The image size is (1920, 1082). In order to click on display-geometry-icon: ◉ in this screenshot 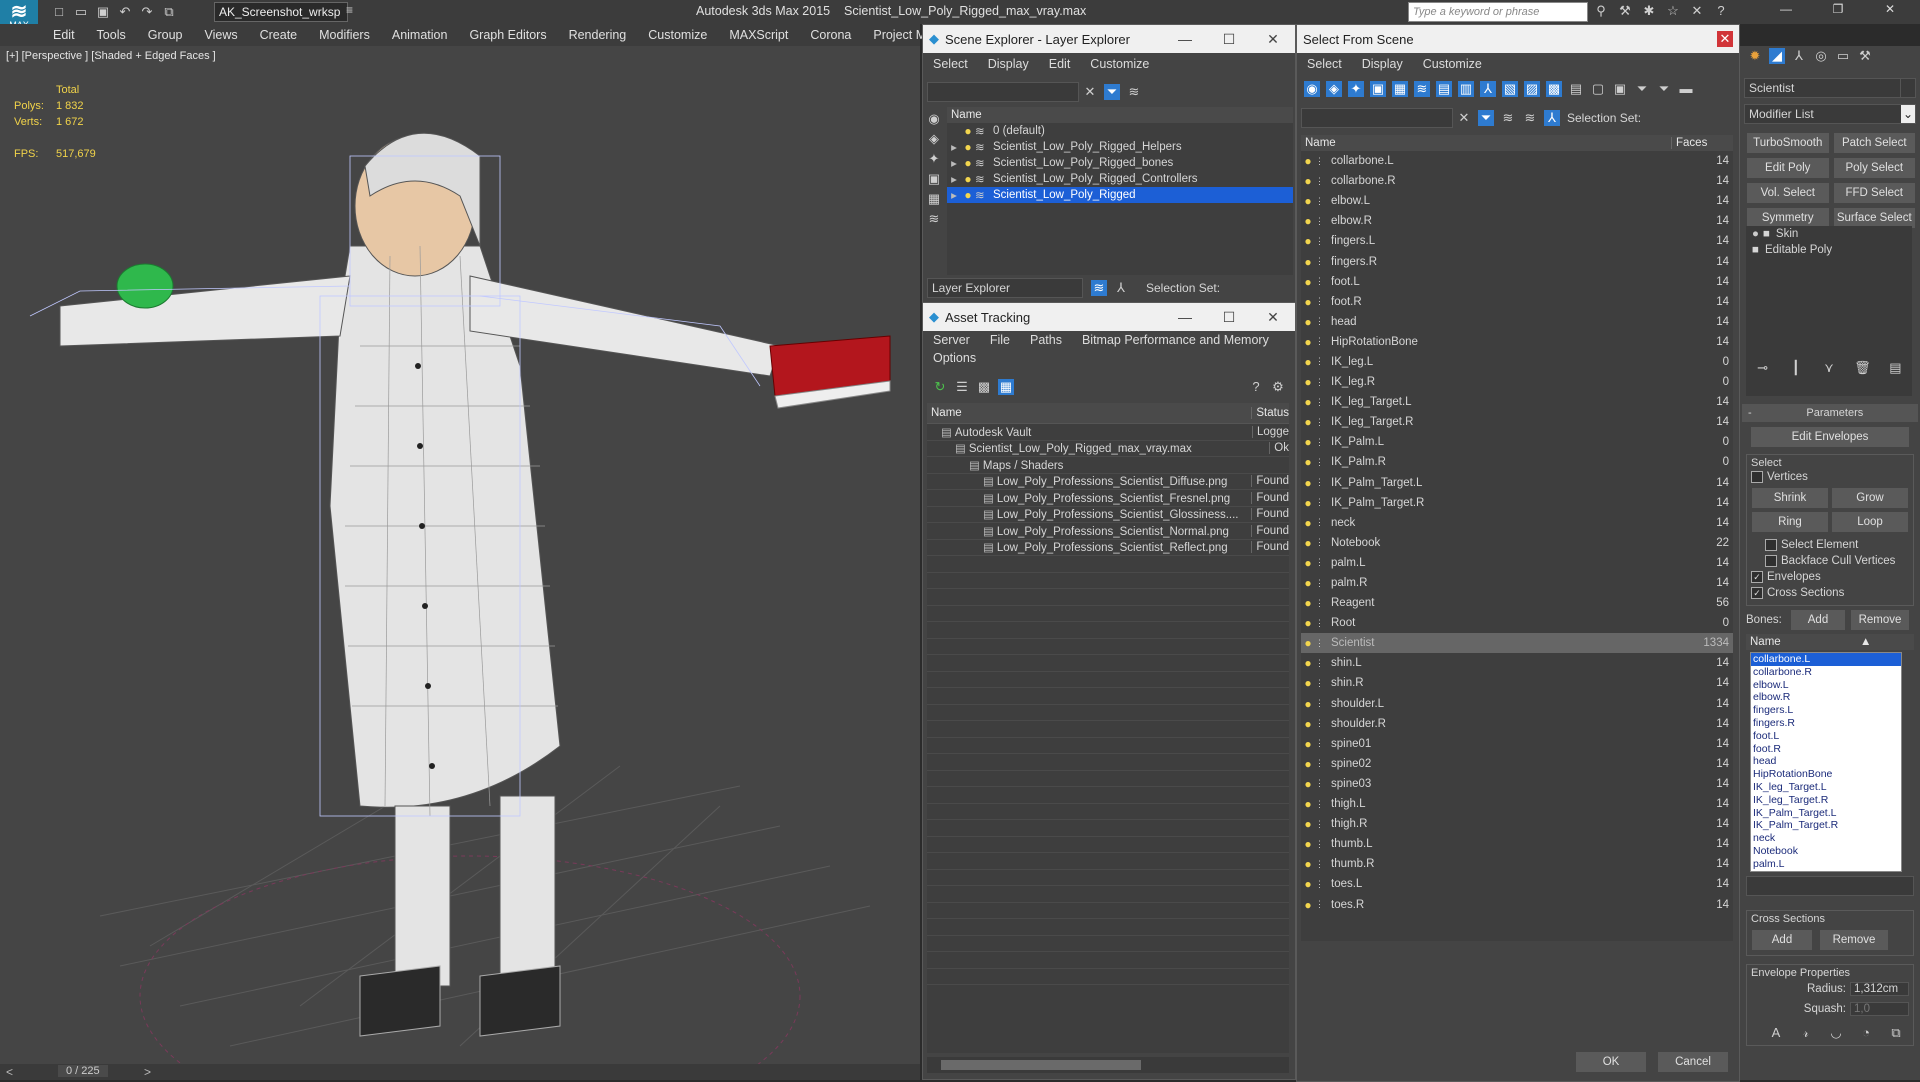, I will do `click(934, 119)`.